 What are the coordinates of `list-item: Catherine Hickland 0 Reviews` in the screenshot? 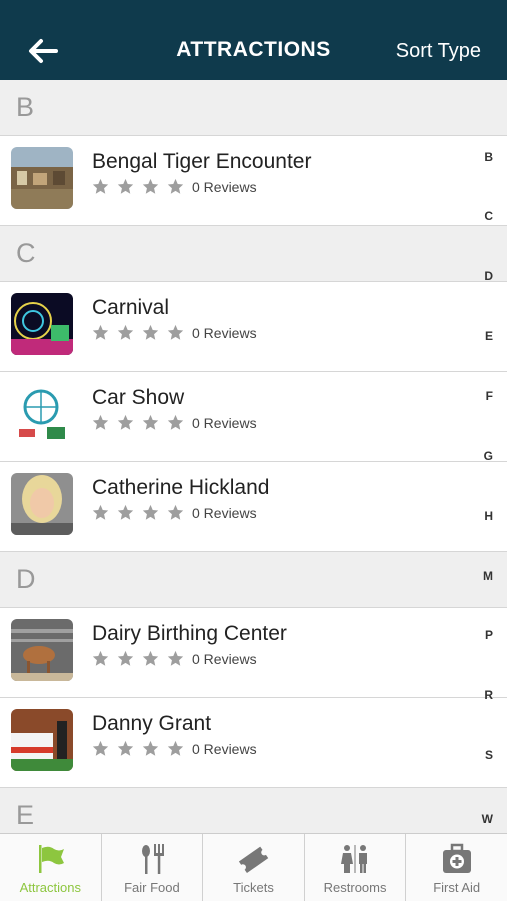 It's located at (253, 507).